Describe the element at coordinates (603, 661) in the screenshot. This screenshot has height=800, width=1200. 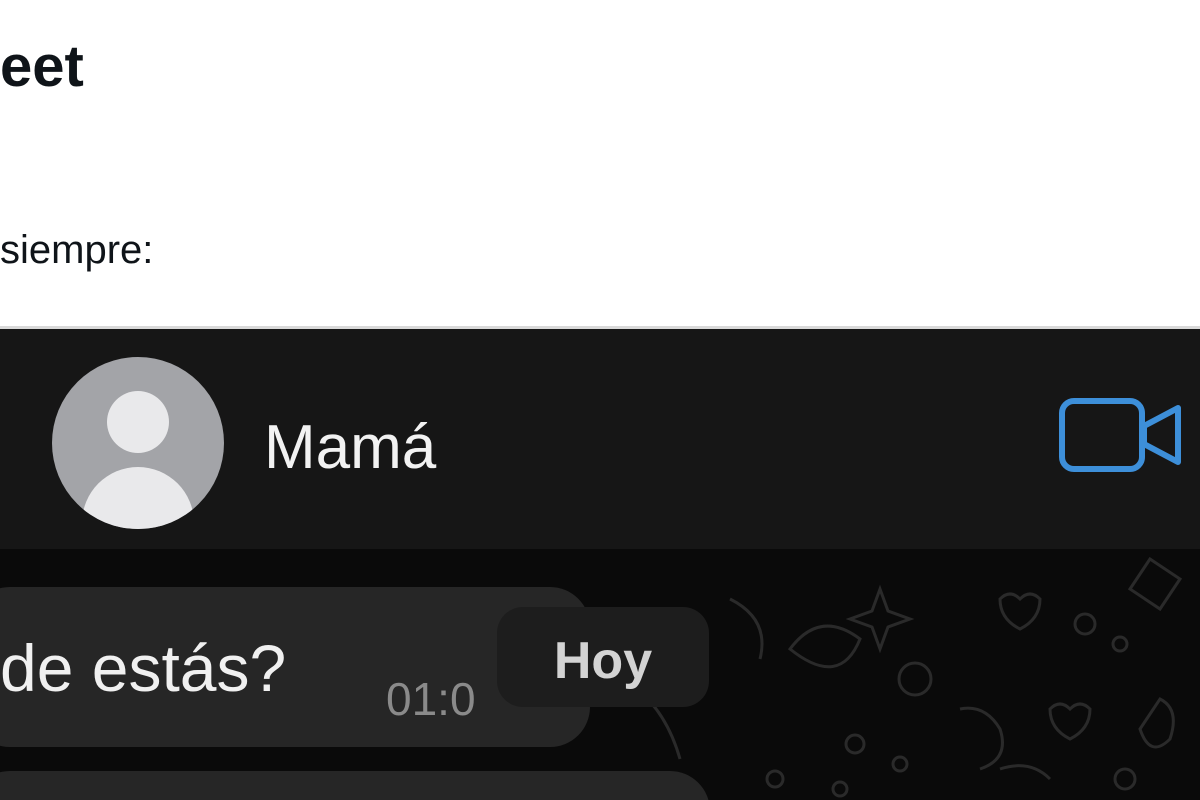
I see `date-label: Hoy` at that location.